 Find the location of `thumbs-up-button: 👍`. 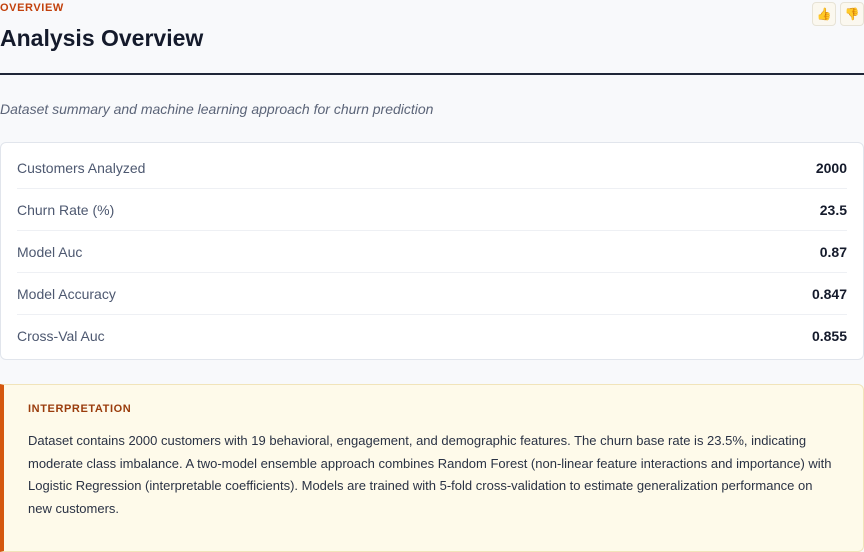

thumbs-up-button: 👍 is located at coordinates (824, 14).